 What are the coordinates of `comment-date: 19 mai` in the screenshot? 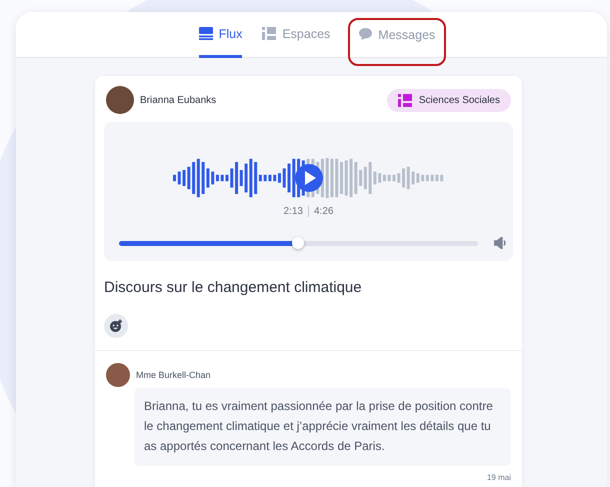 It's located at (498, 477).